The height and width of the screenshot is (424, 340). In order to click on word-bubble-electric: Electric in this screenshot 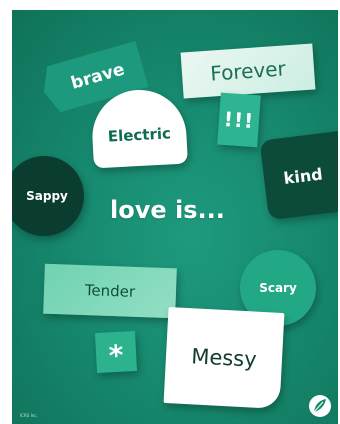, I will do `click(139, 128)`.